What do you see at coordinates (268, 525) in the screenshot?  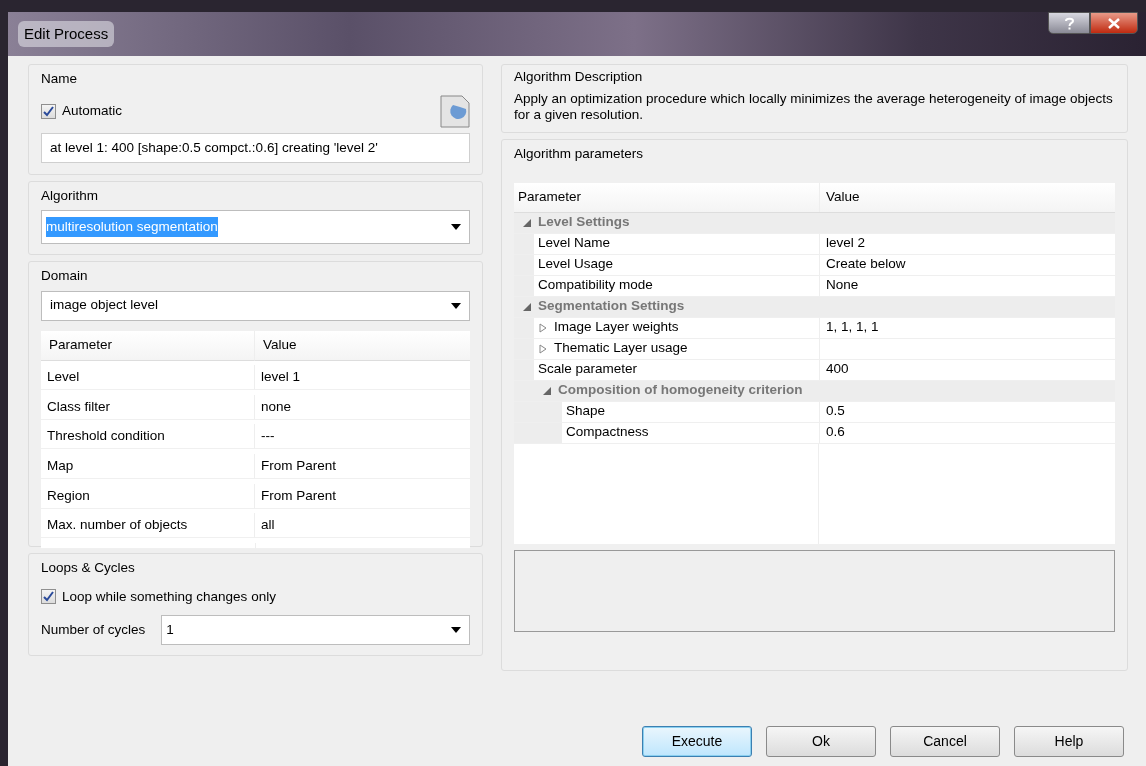 I see `table-cell-text: all` at bounding box center [268, 525].